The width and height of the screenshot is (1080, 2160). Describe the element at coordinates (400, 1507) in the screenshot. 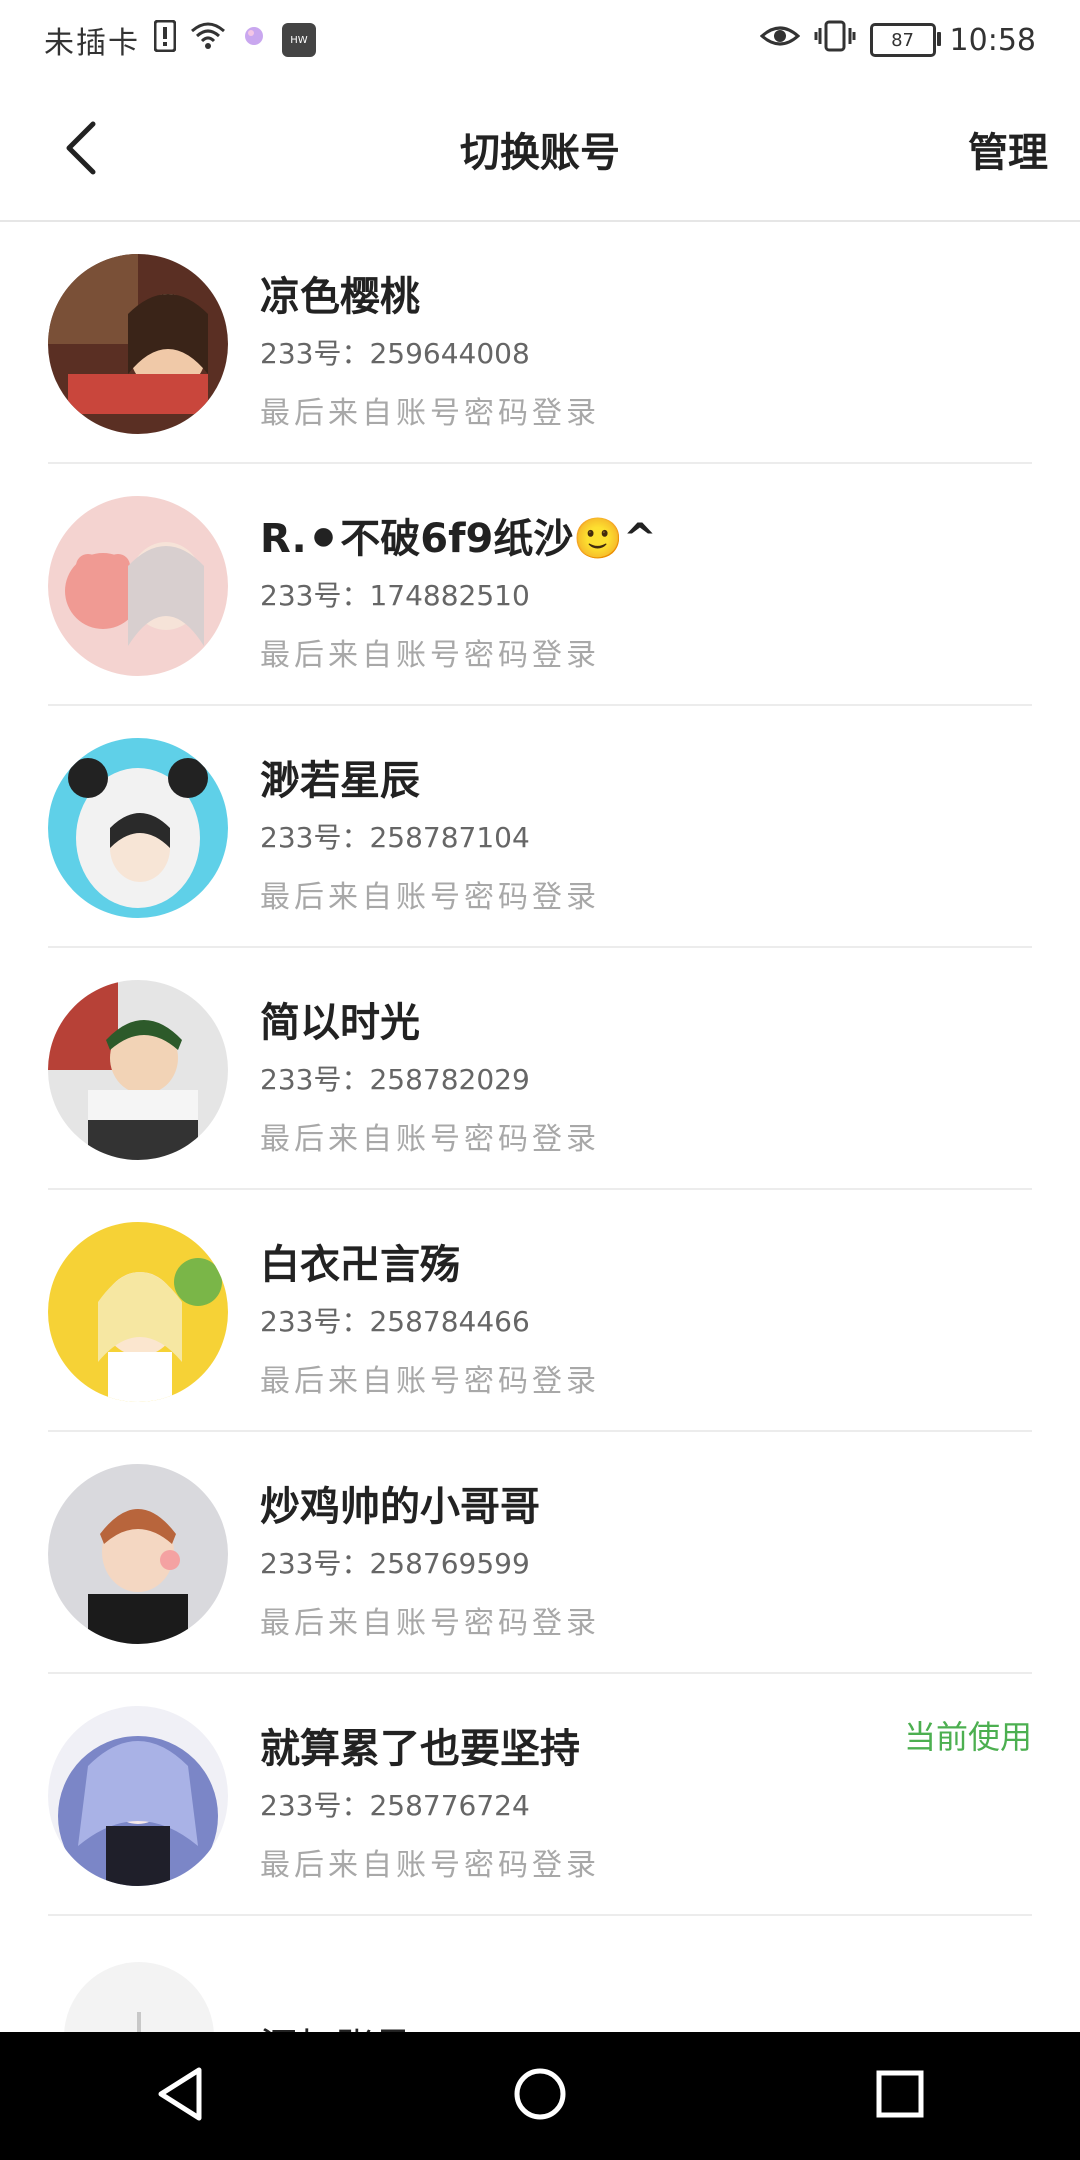

I see `account-nickname: 炒鸡帅的小哥哥` at that location.